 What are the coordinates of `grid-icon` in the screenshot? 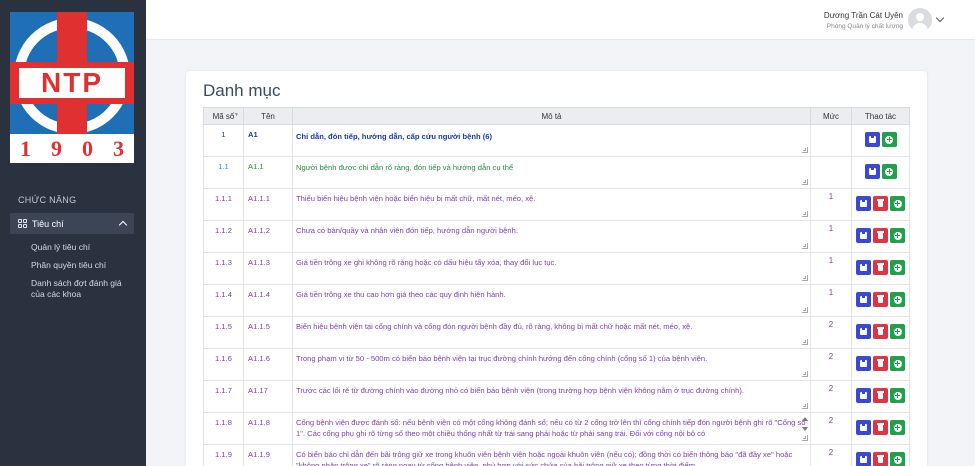 It's located at (22, 223).